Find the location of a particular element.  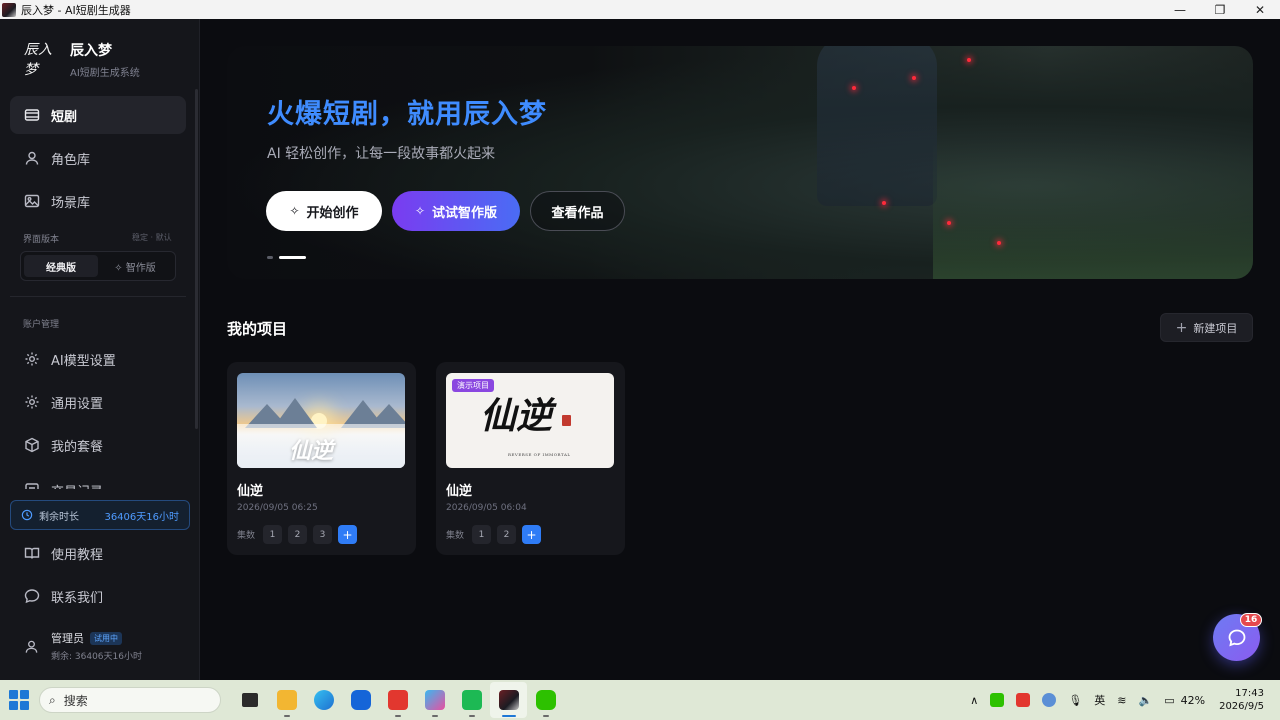

start-create-label: 开始创作 is located at coordinates (332, 213).